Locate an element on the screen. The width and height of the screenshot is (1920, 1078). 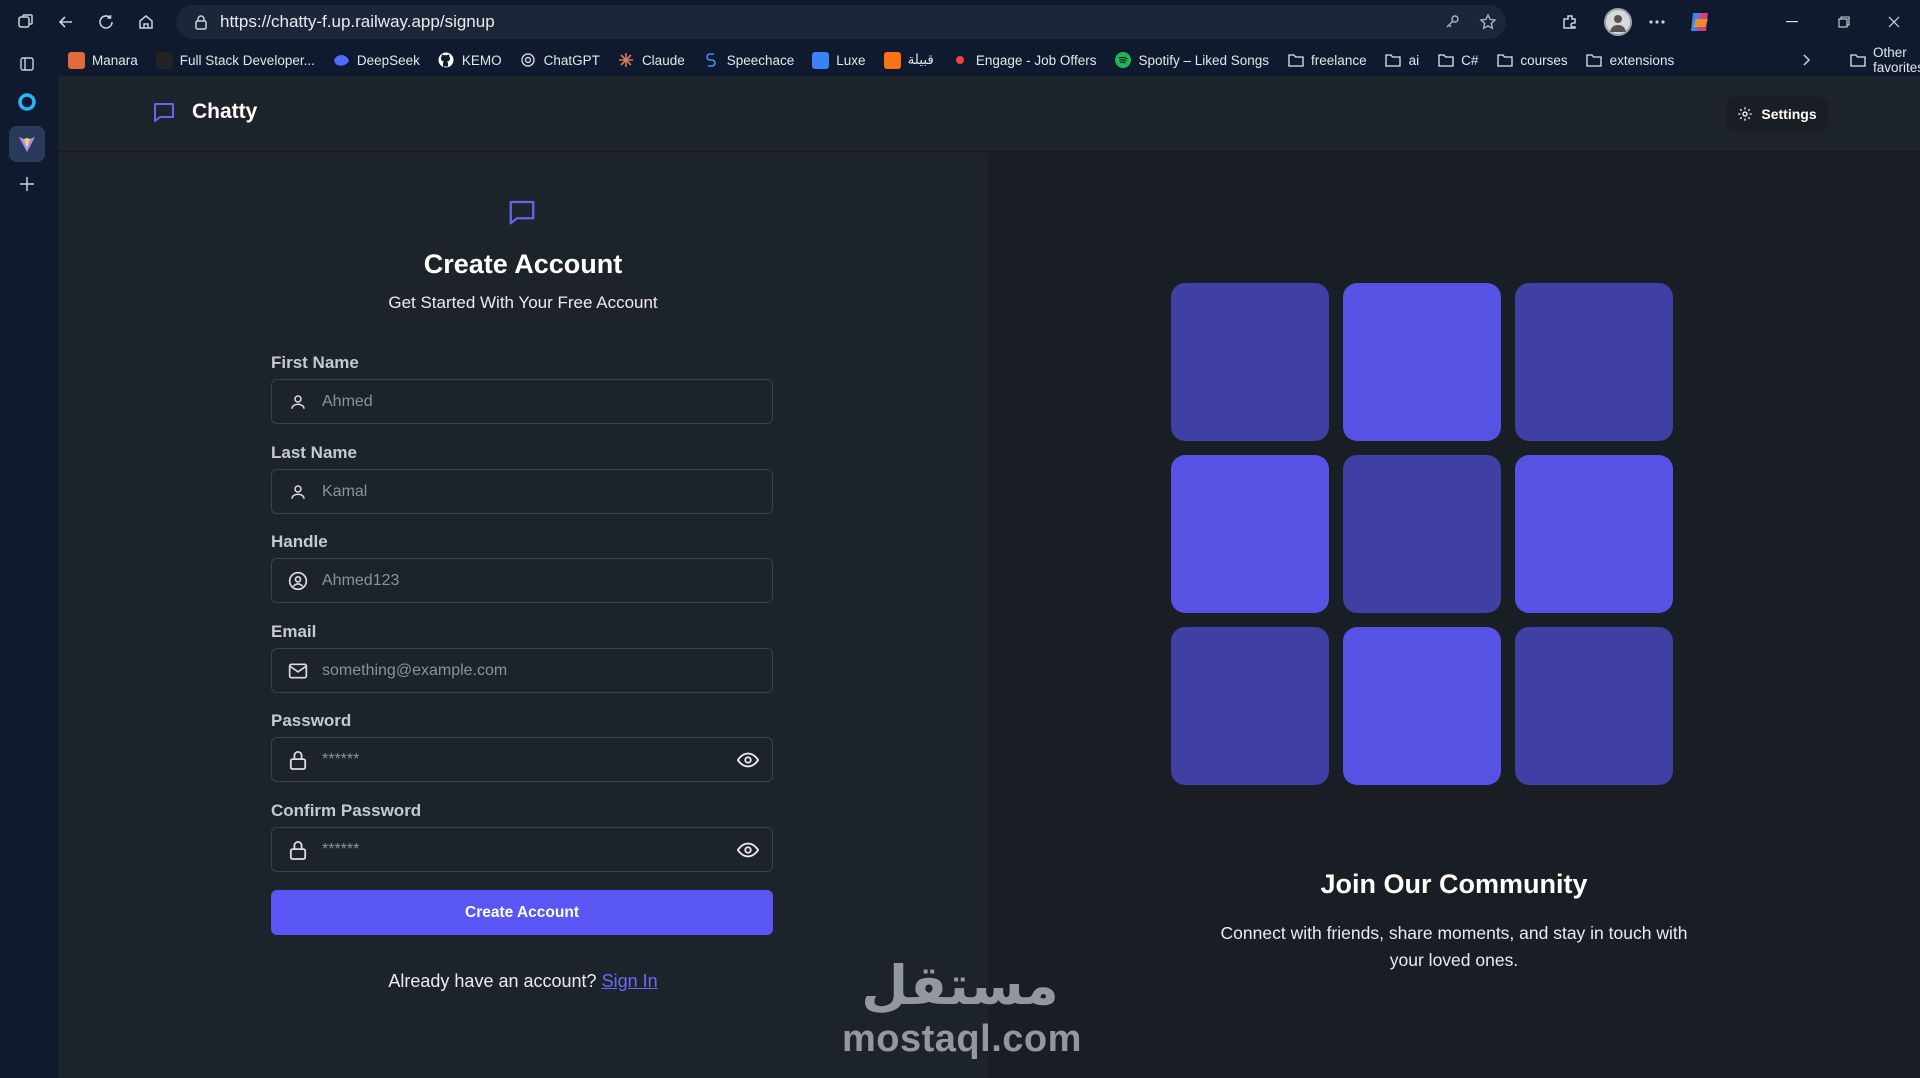
bookmark-label: DeepSeek is located at coordinates (388, 60).